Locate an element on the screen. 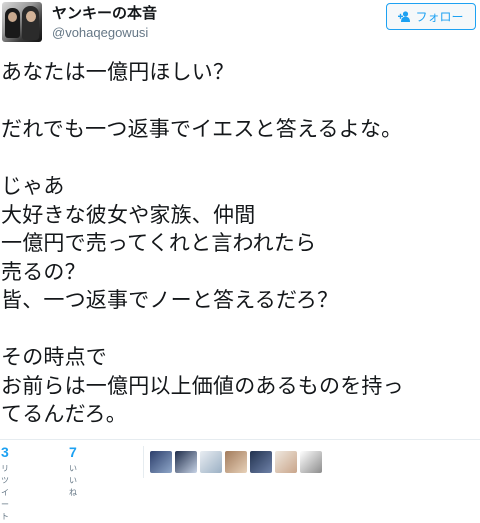  tweet-line: 売るの？ is located at coordinates (43, 271).